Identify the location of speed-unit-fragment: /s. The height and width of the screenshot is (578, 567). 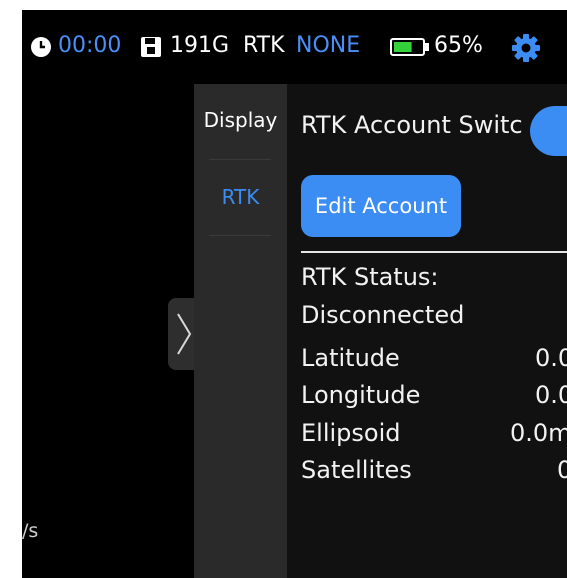
(30, 531).